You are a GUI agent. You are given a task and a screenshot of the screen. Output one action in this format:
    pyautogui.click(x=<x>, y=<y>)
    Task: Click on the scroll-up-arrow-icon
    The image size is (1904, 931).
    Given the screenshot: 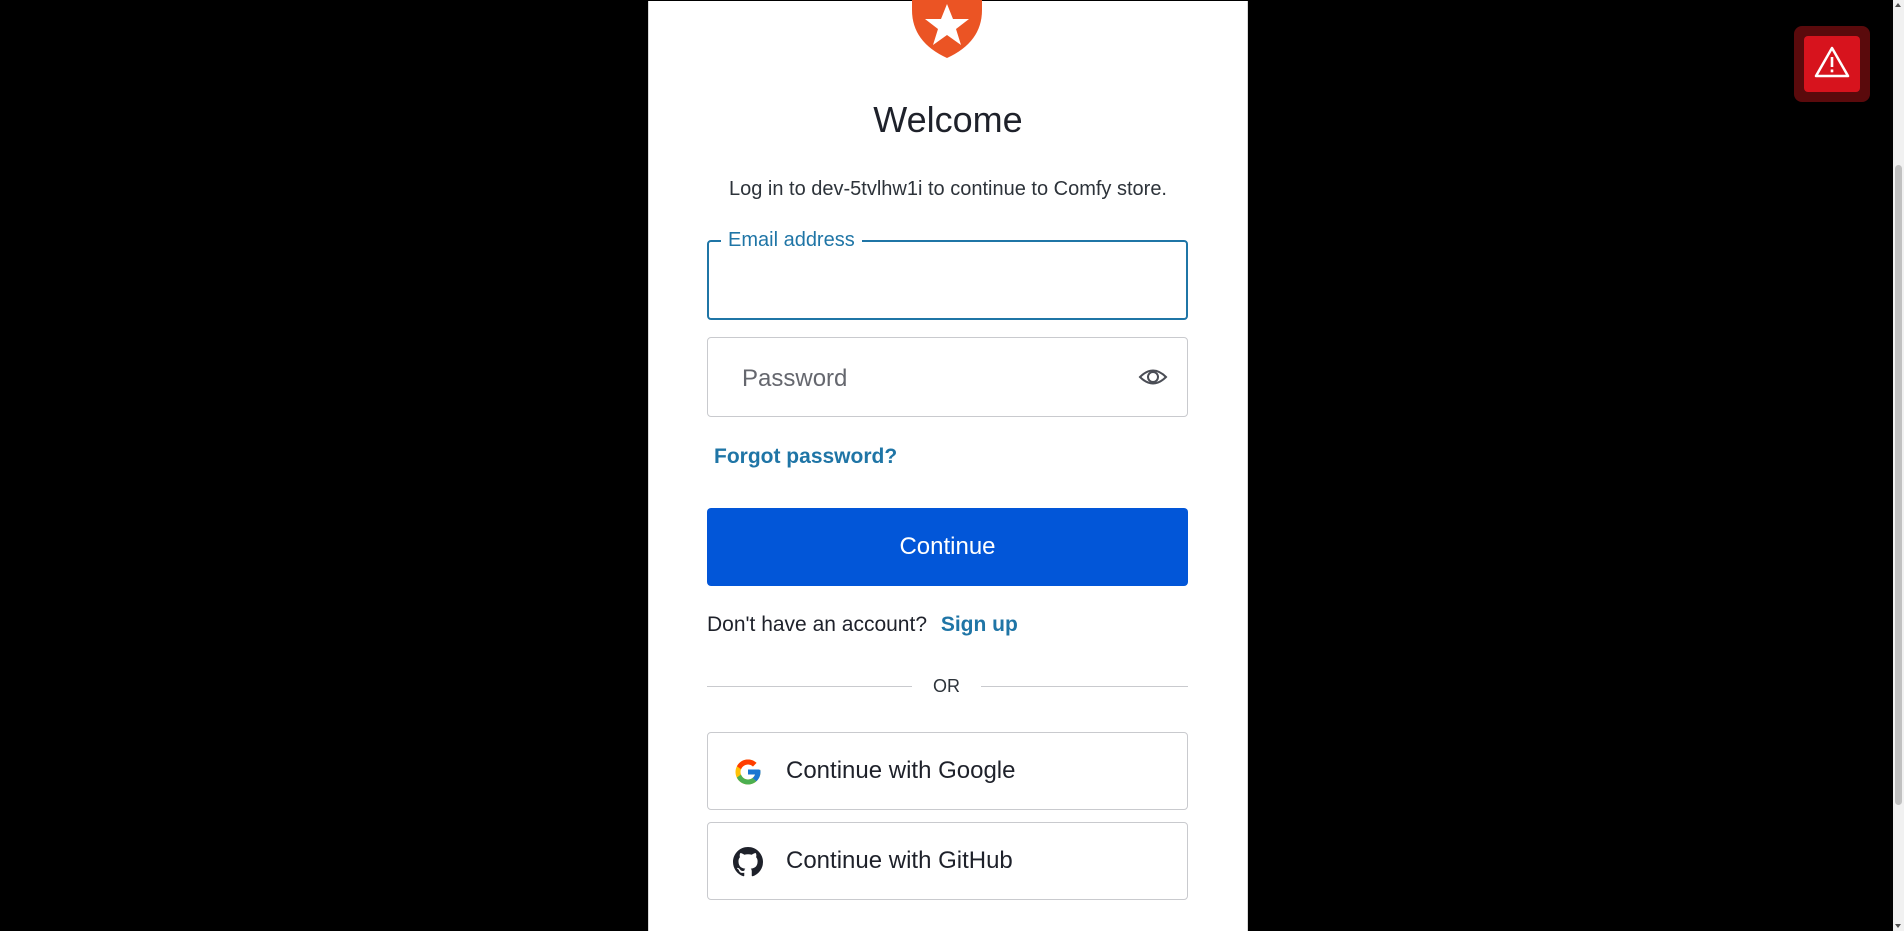 What is the action you would take?
    pyautogui.click(x=1898, y=5)
    